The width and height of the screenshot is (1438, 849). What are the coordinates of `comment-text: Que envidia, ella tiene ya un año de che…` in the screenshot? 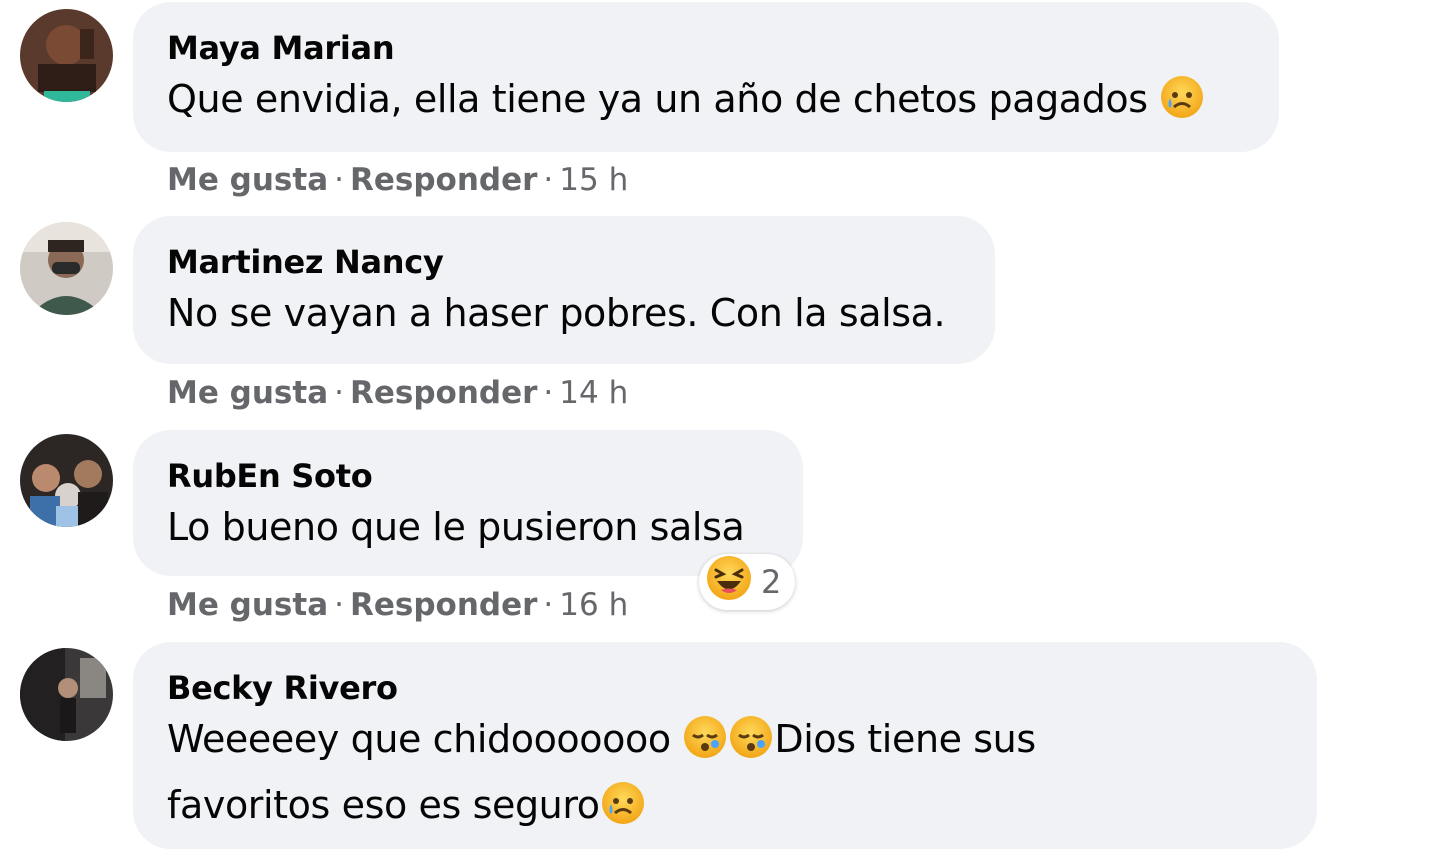 It's located at (708, 103).